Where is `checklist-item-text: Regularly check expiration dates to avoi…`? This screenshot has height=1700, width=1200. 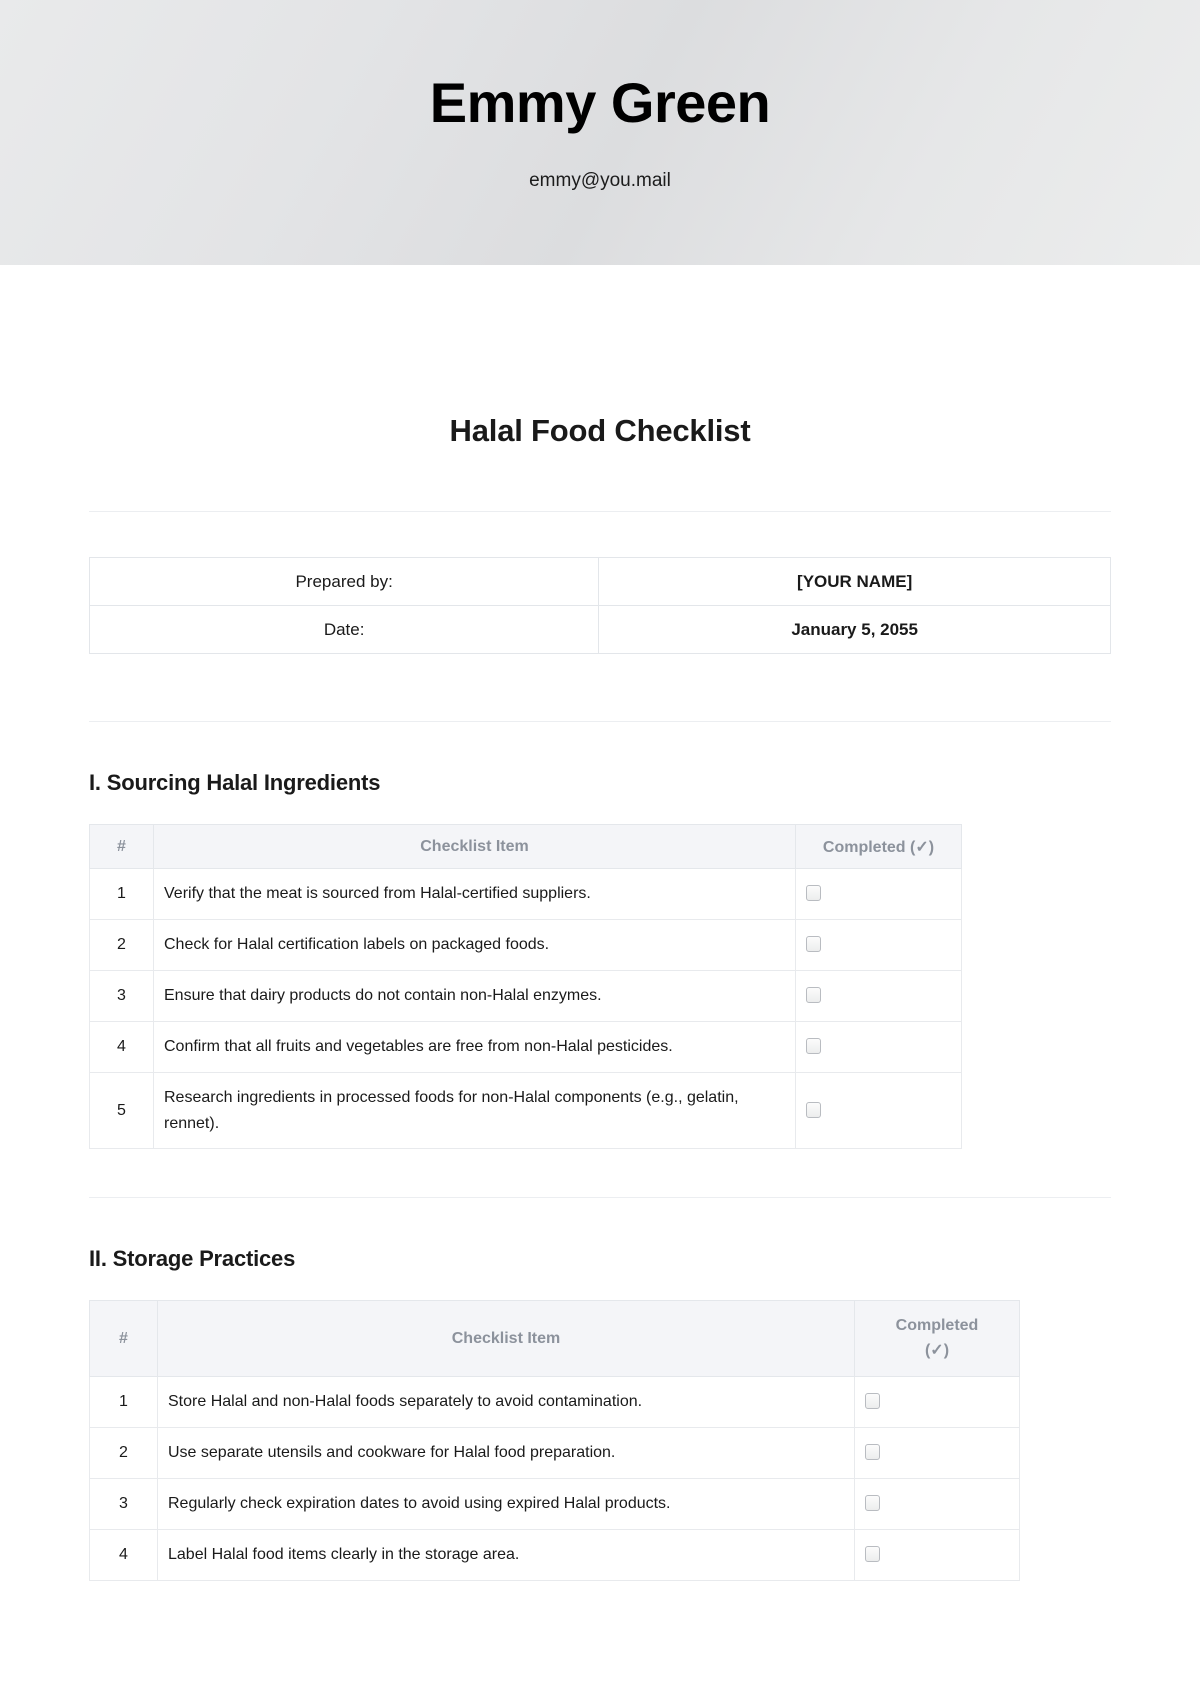 checklist-item-text: Regularly check expiration dates to avoi… is located at coordinates (506, 1504).